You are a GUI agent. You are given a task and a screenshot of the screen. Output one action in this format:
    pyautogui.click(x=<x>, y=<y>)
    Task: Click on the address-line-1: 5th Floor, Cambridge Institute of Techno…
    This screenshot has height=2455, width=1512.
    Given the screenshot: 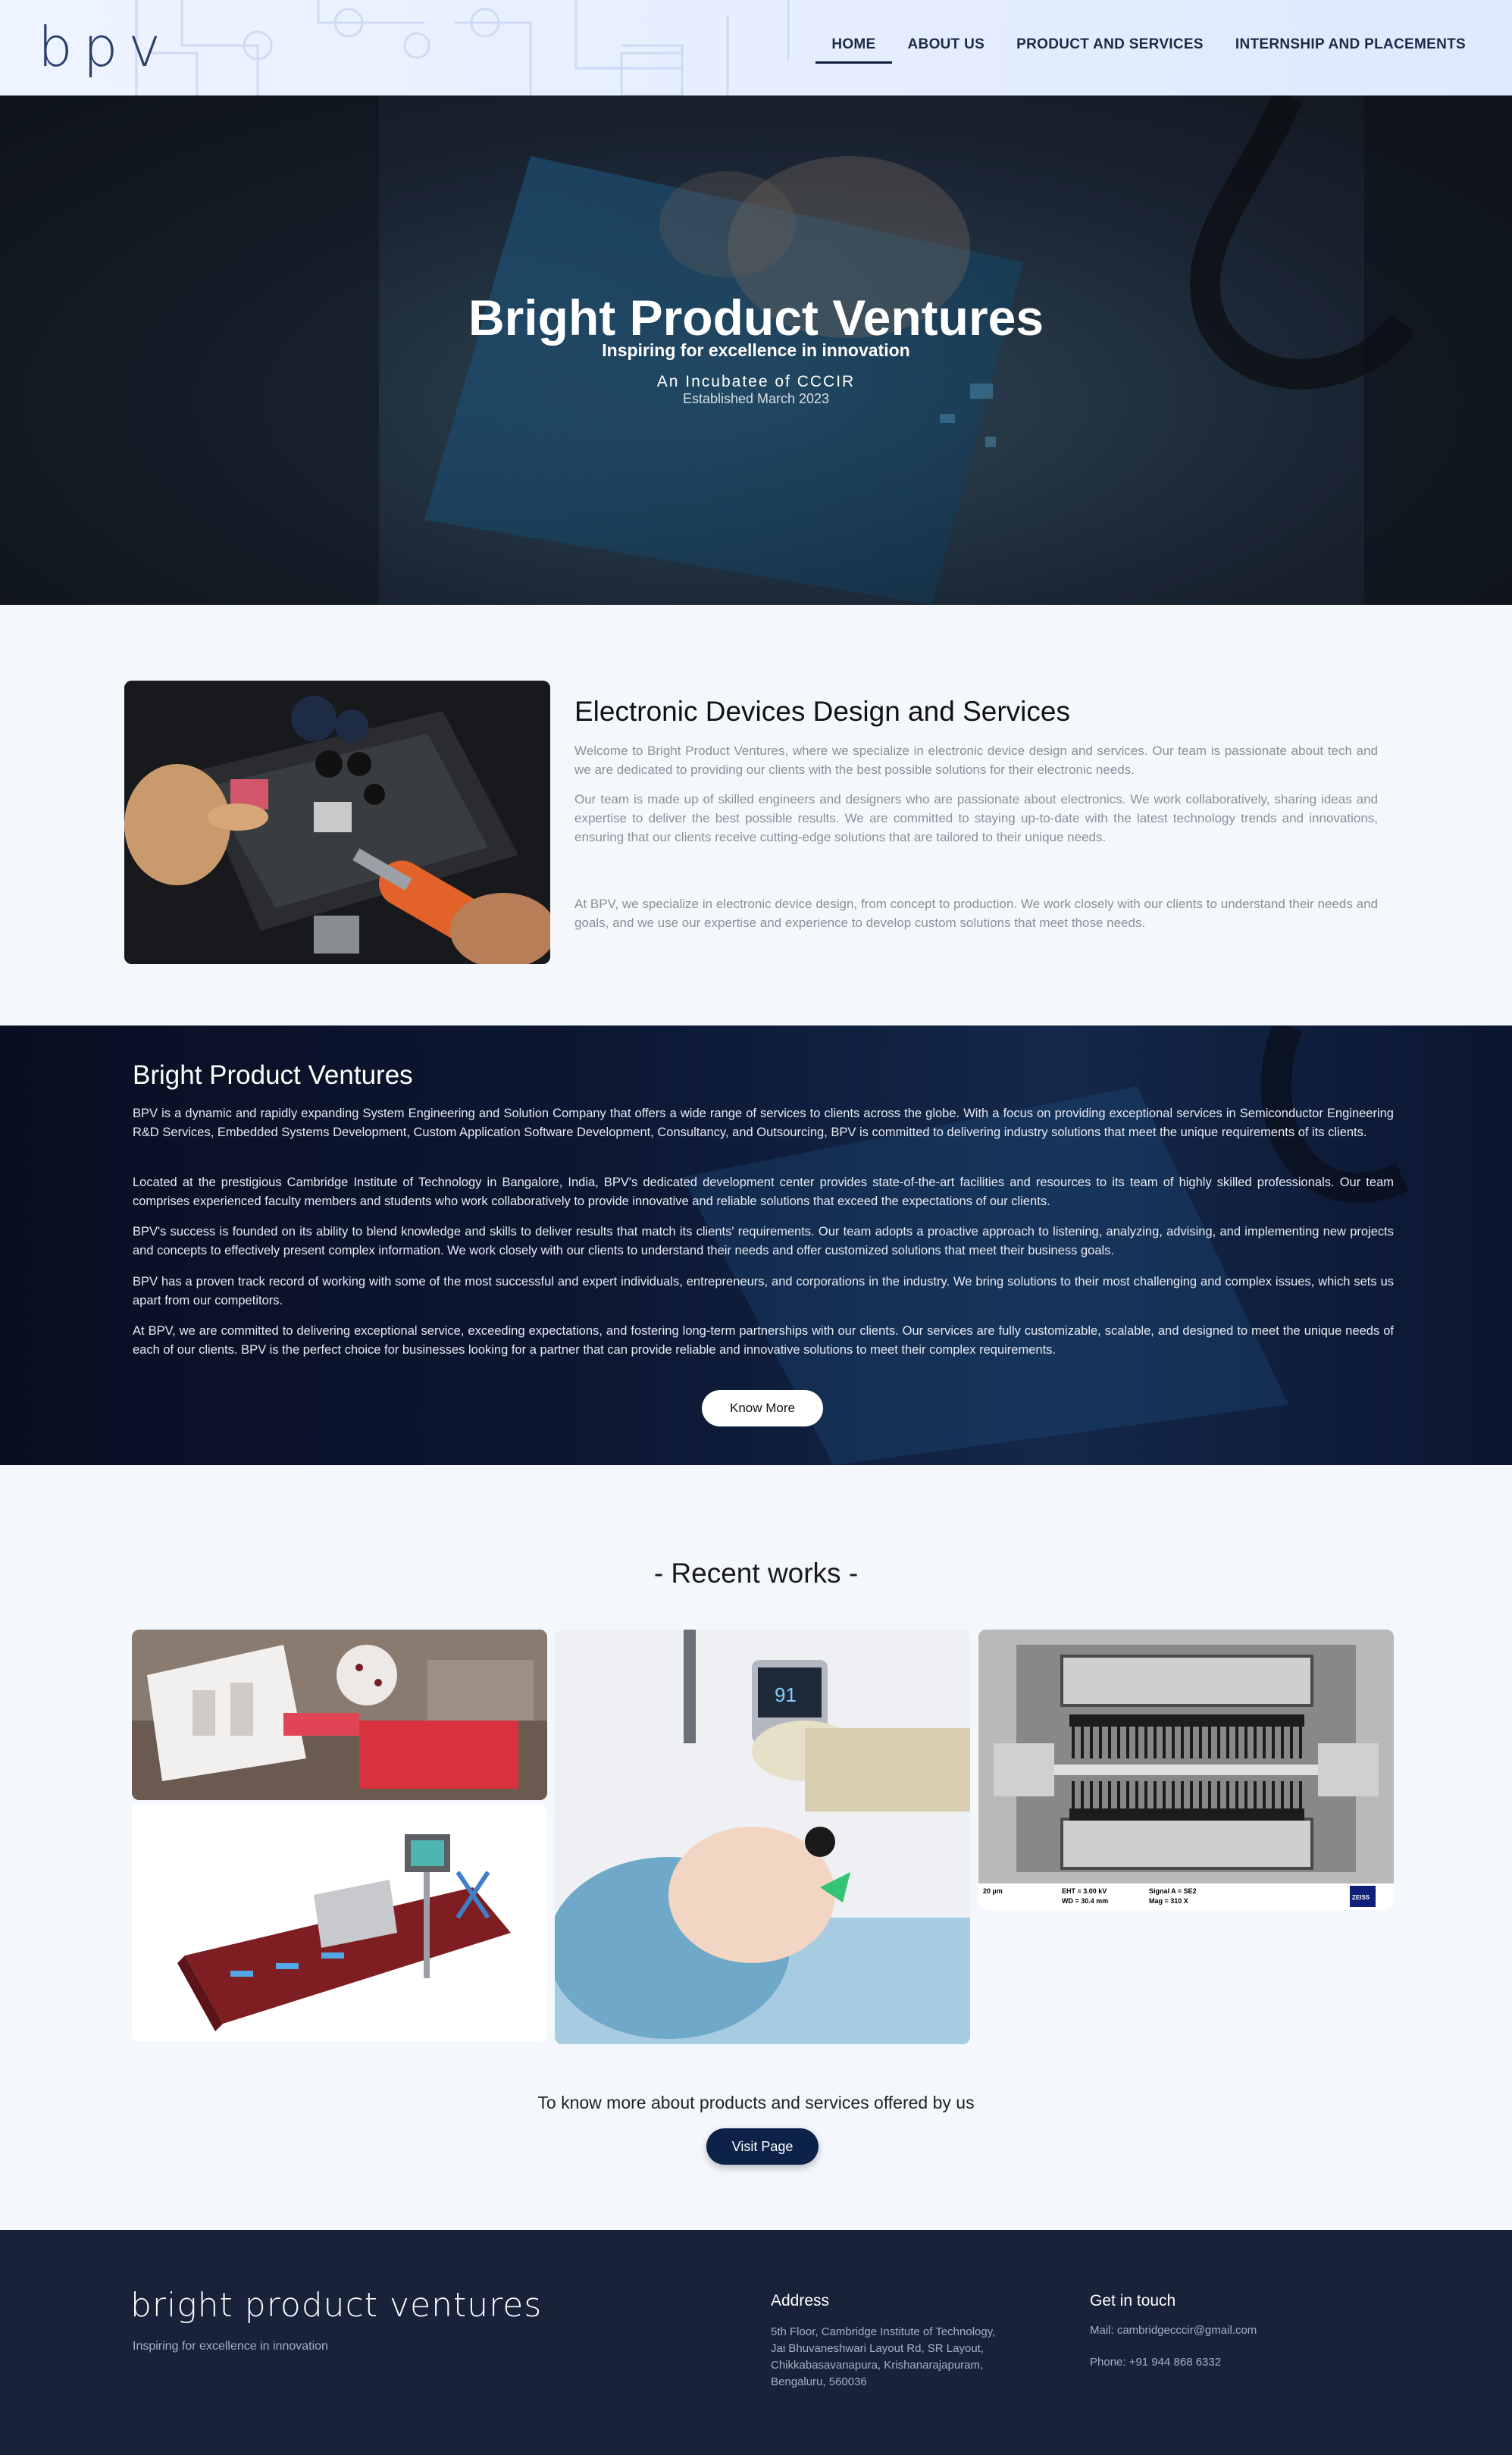 What is the action you would take?
    pyautogui.click(x=884, y=2331)
    